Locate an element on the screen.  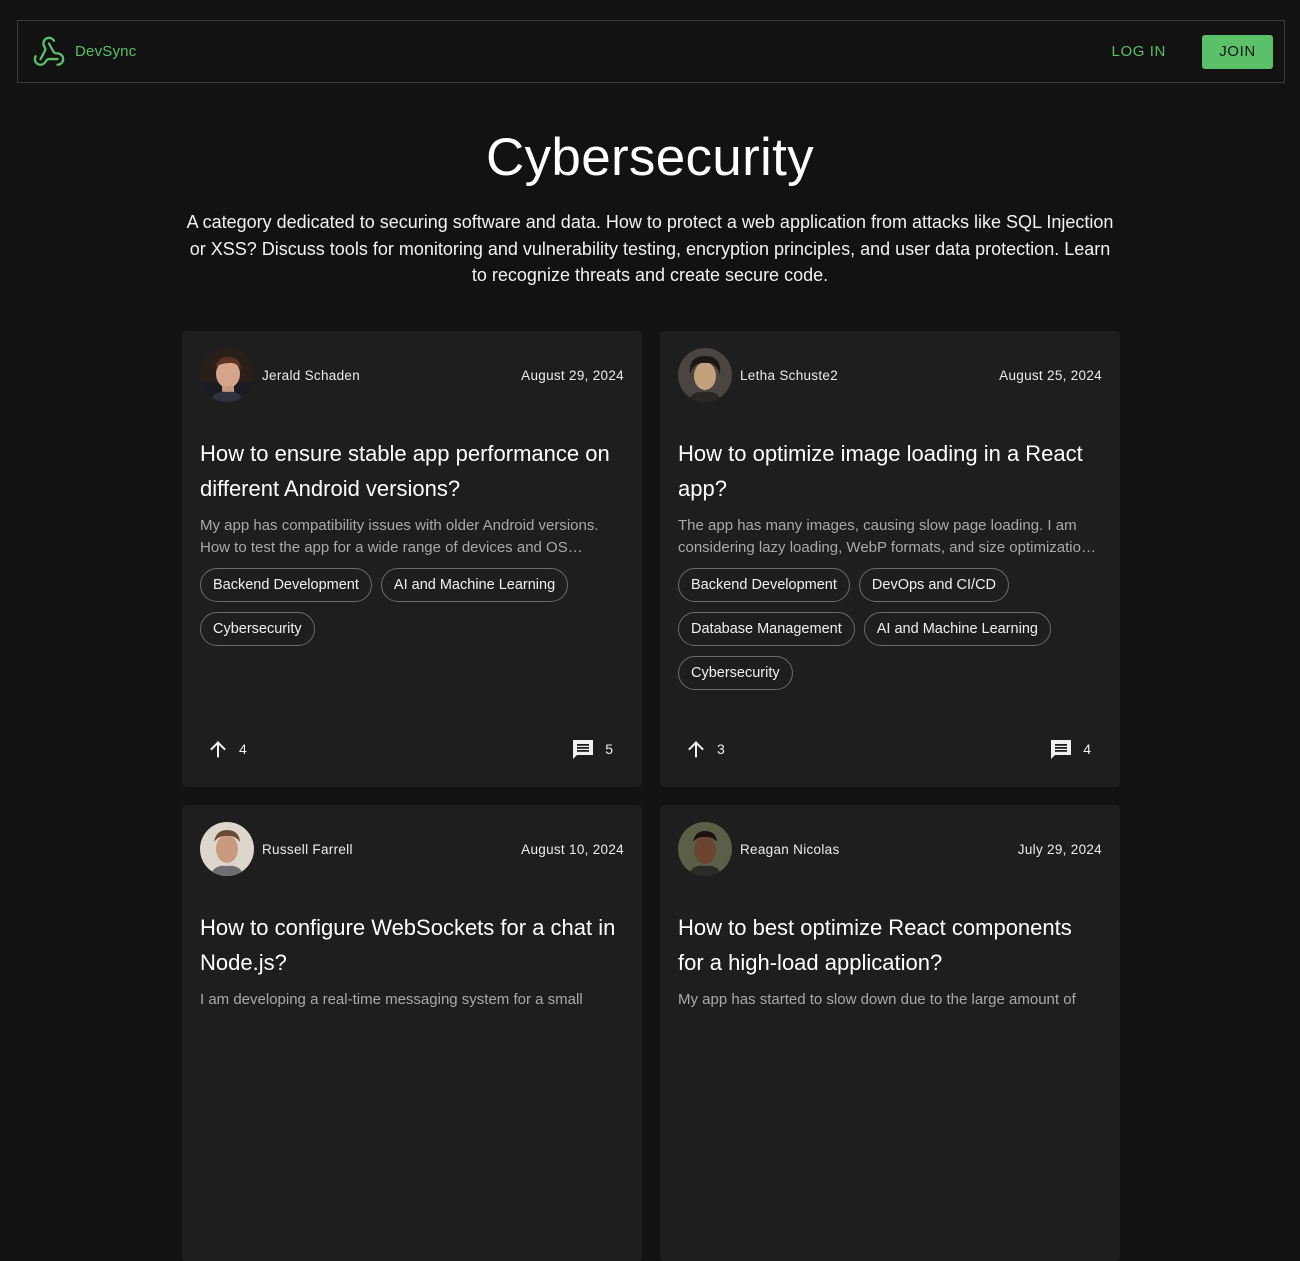
post-card-header: Russell Farrell August 10, 2024 is located at coordinates (412, 849).